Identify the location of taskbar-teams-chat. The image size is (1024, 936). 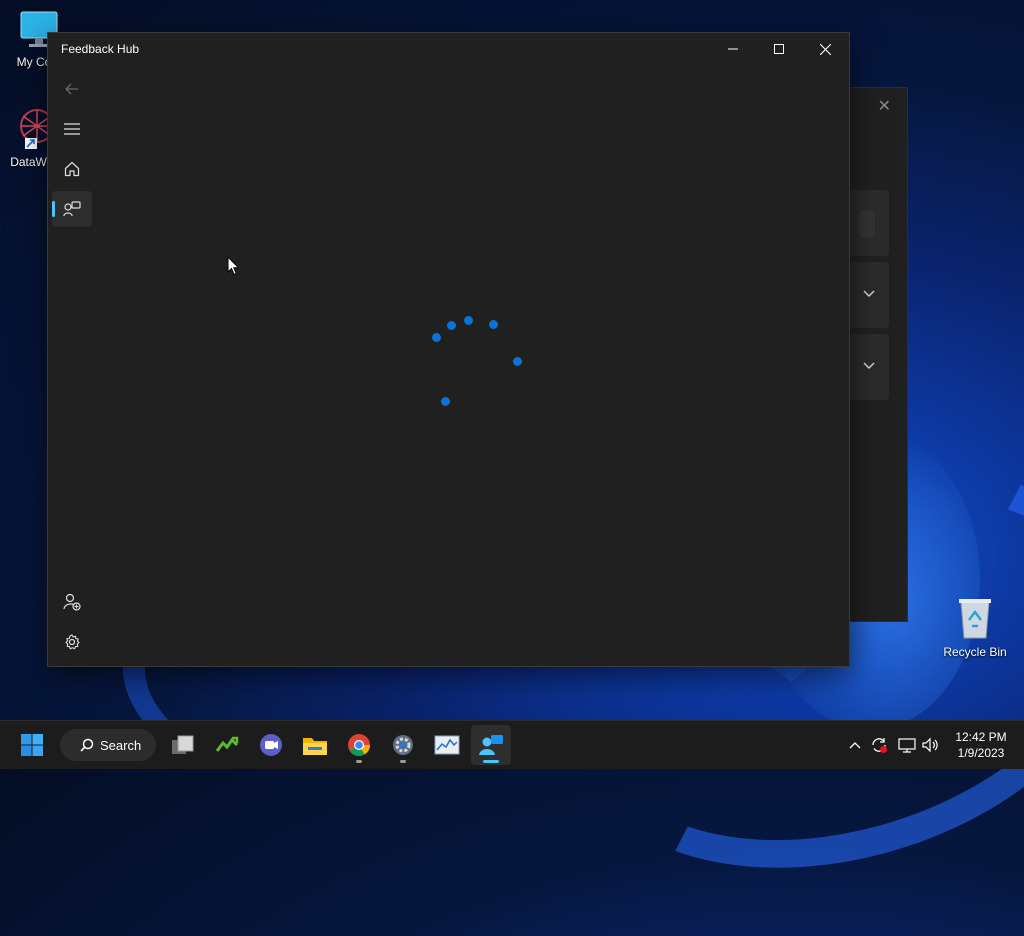
(271, 745).